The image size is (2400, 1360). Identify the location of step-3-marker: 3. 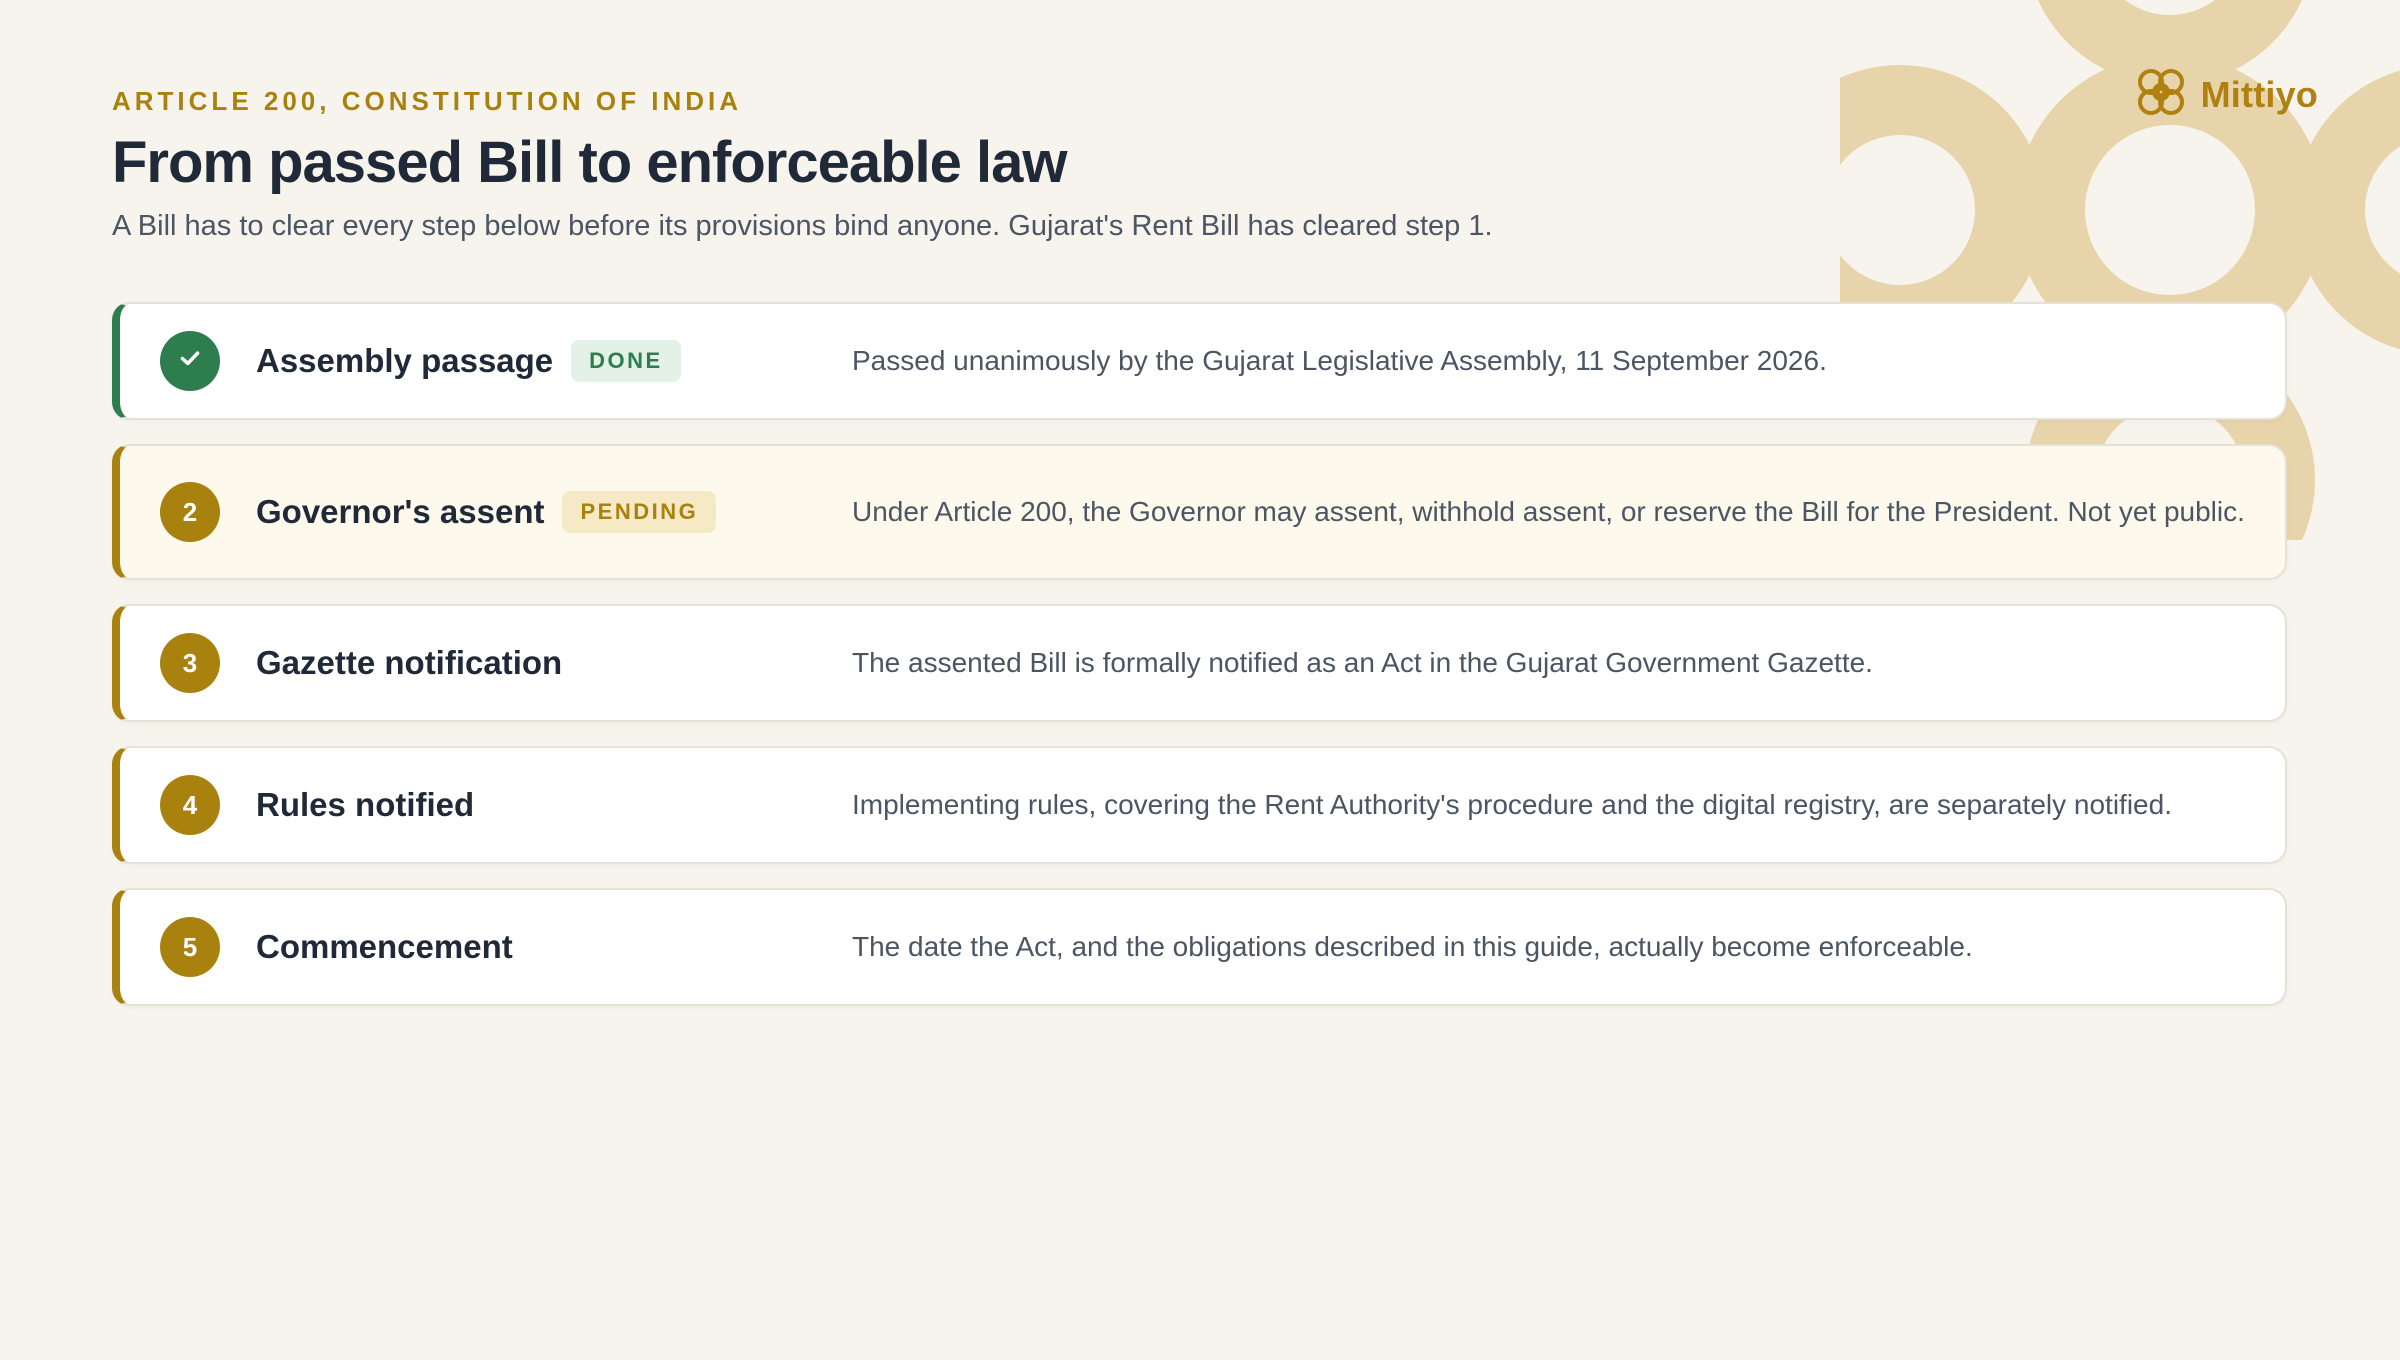
(190, 663).